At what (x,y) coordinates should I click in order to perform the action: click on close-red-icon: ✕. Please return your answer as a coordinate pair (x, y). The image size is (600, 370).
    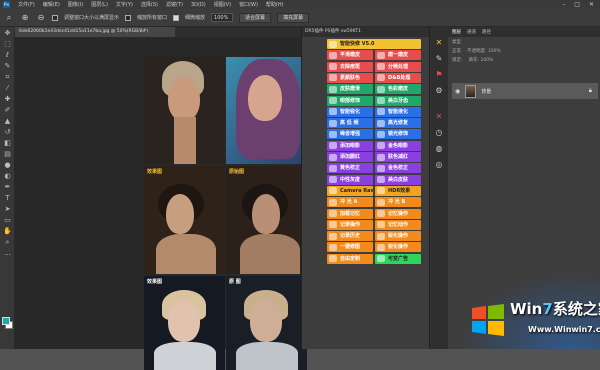
    Looking at the image, I should click on (439, 116).